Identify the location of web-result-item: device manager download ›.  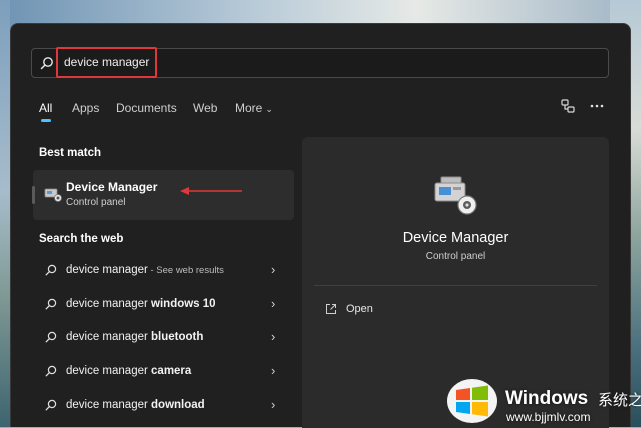
(163, 406).